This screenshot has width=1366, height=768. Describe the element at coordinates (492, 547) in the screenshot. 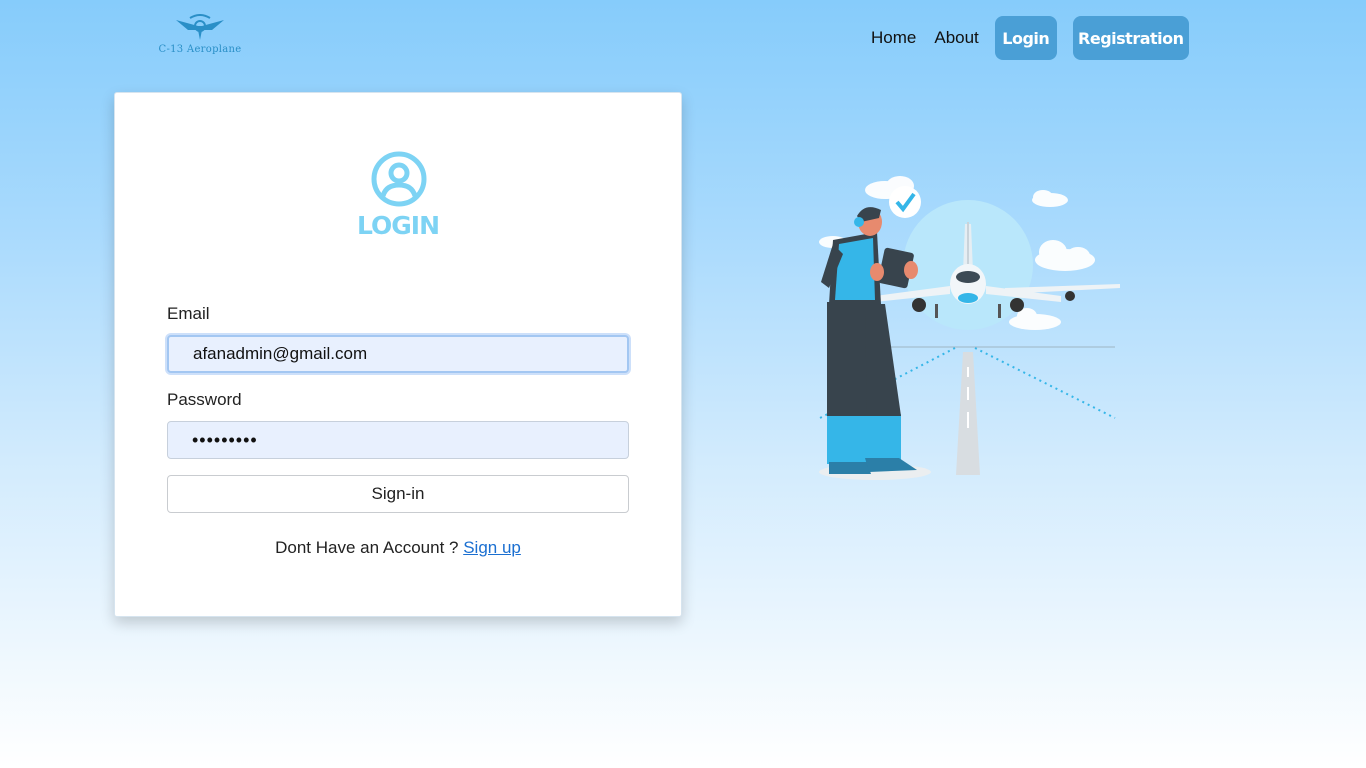

I see `signup-link: Sign up` at that location.